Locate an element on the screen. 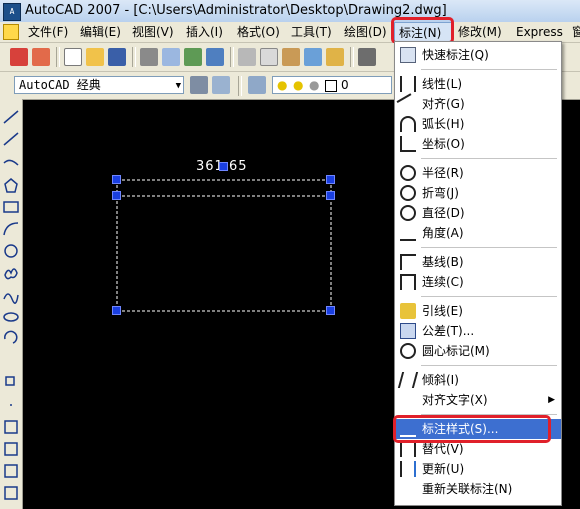 This screenshot has width=580, height=509. menu-item-aligned: 对齐(G) is located at coordinates (478, 105).